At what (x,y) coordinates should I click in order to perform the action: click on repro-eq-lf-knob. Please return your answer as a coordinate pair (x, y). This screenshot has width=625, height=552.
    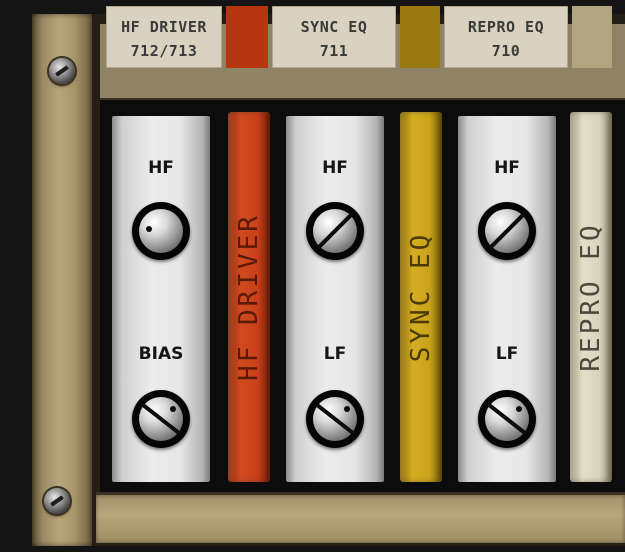
    Looking at the image, I should click on (507, 419).